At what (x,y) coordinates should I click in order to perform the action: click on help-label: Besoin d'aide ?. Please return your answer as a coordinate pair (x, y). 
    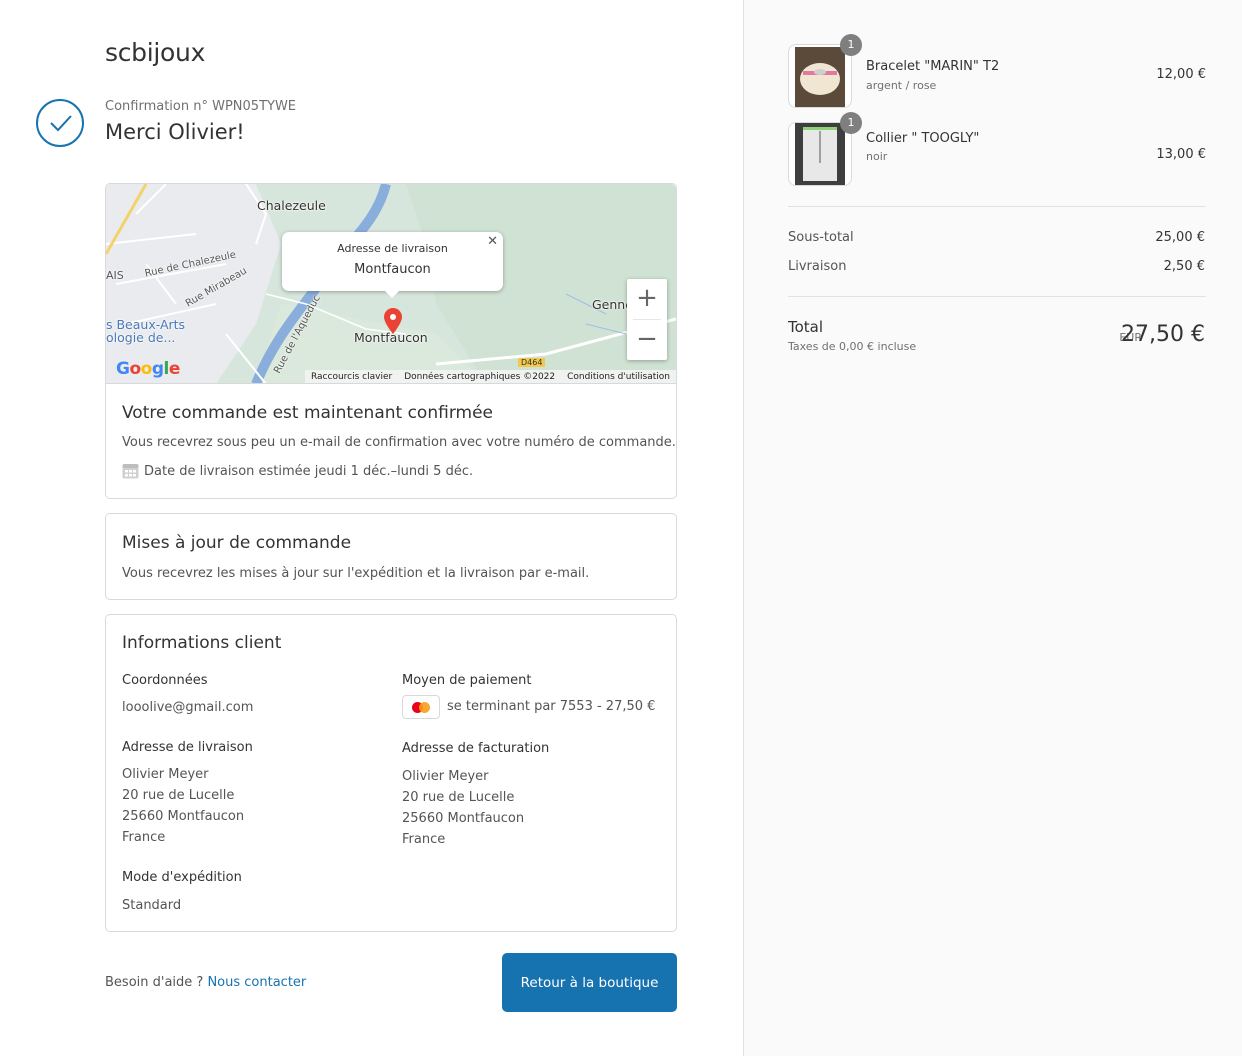
    Looking at the image, I should click on (154, 982).